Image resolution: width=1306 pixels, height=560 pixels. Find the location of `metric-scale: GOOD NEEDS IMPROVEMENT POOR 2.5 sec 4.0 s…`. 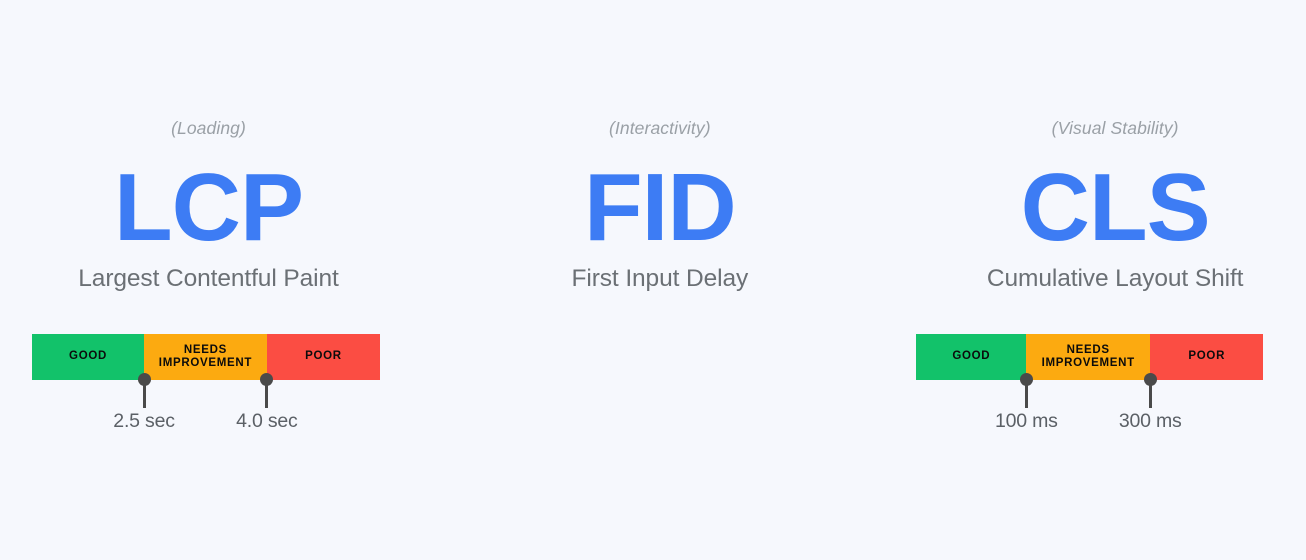

metric-scale: GOOD NEEDS IMPROVEMENT POOR 2.5 sec 4.0 s… is located at coordinates (206, 383).